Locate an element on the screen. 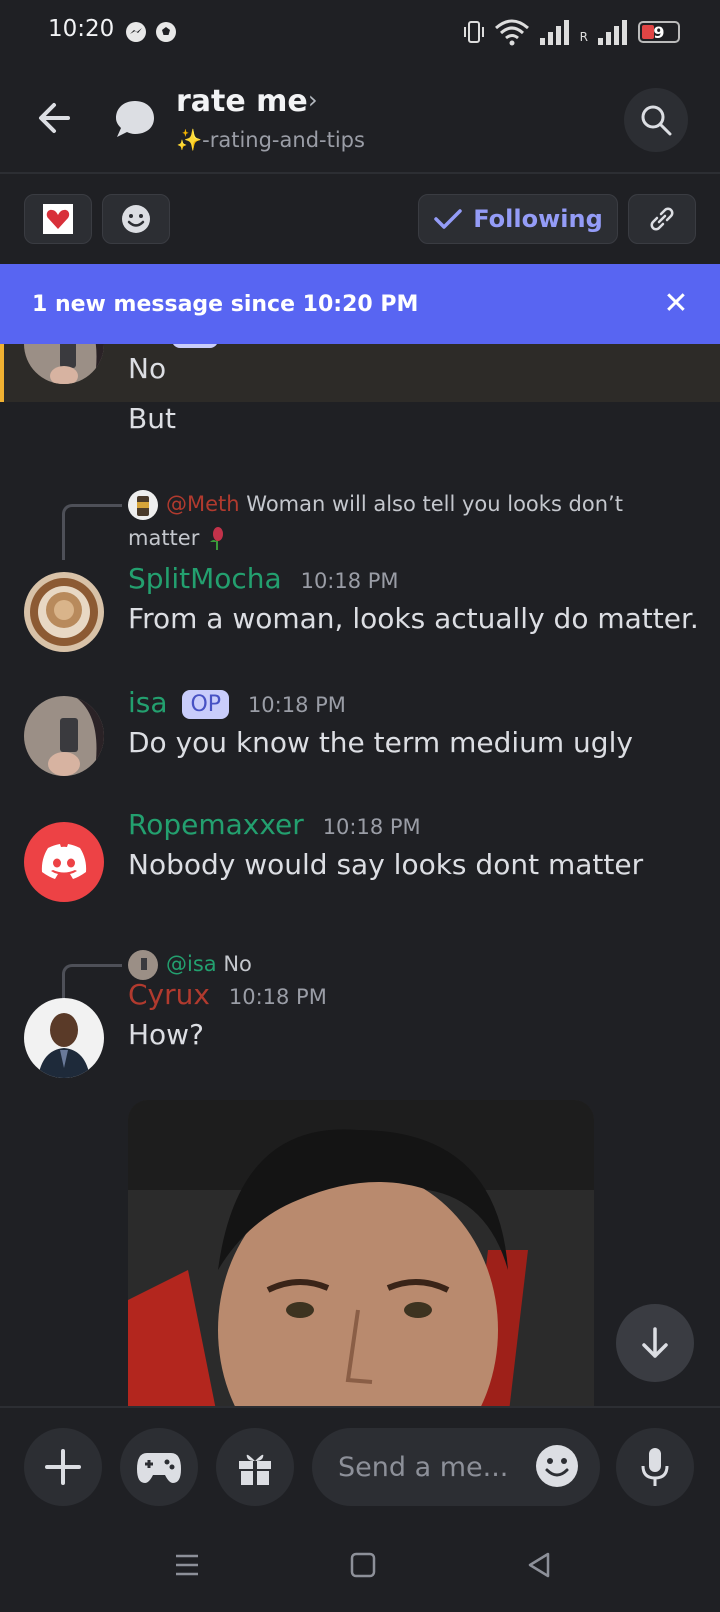 The height and width of the screenshot is (1612, 720). reply-mention: @Meth is located at coordinates (203, 504).